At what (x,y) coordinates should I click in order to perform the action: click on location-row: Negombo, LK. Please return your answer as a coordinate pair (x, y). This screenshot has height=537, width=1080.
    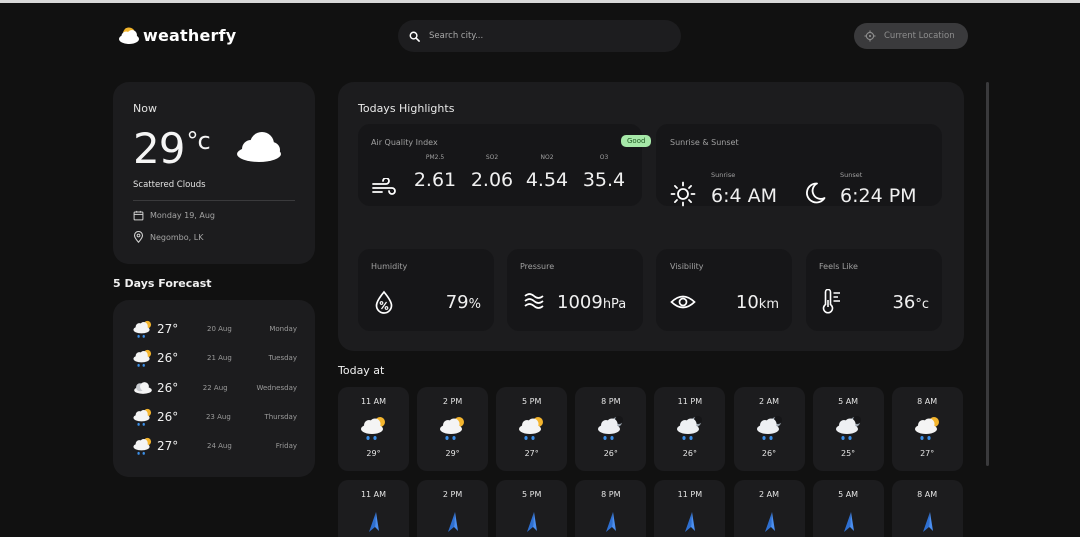
    Looking at the image, I should click on (168, 237).